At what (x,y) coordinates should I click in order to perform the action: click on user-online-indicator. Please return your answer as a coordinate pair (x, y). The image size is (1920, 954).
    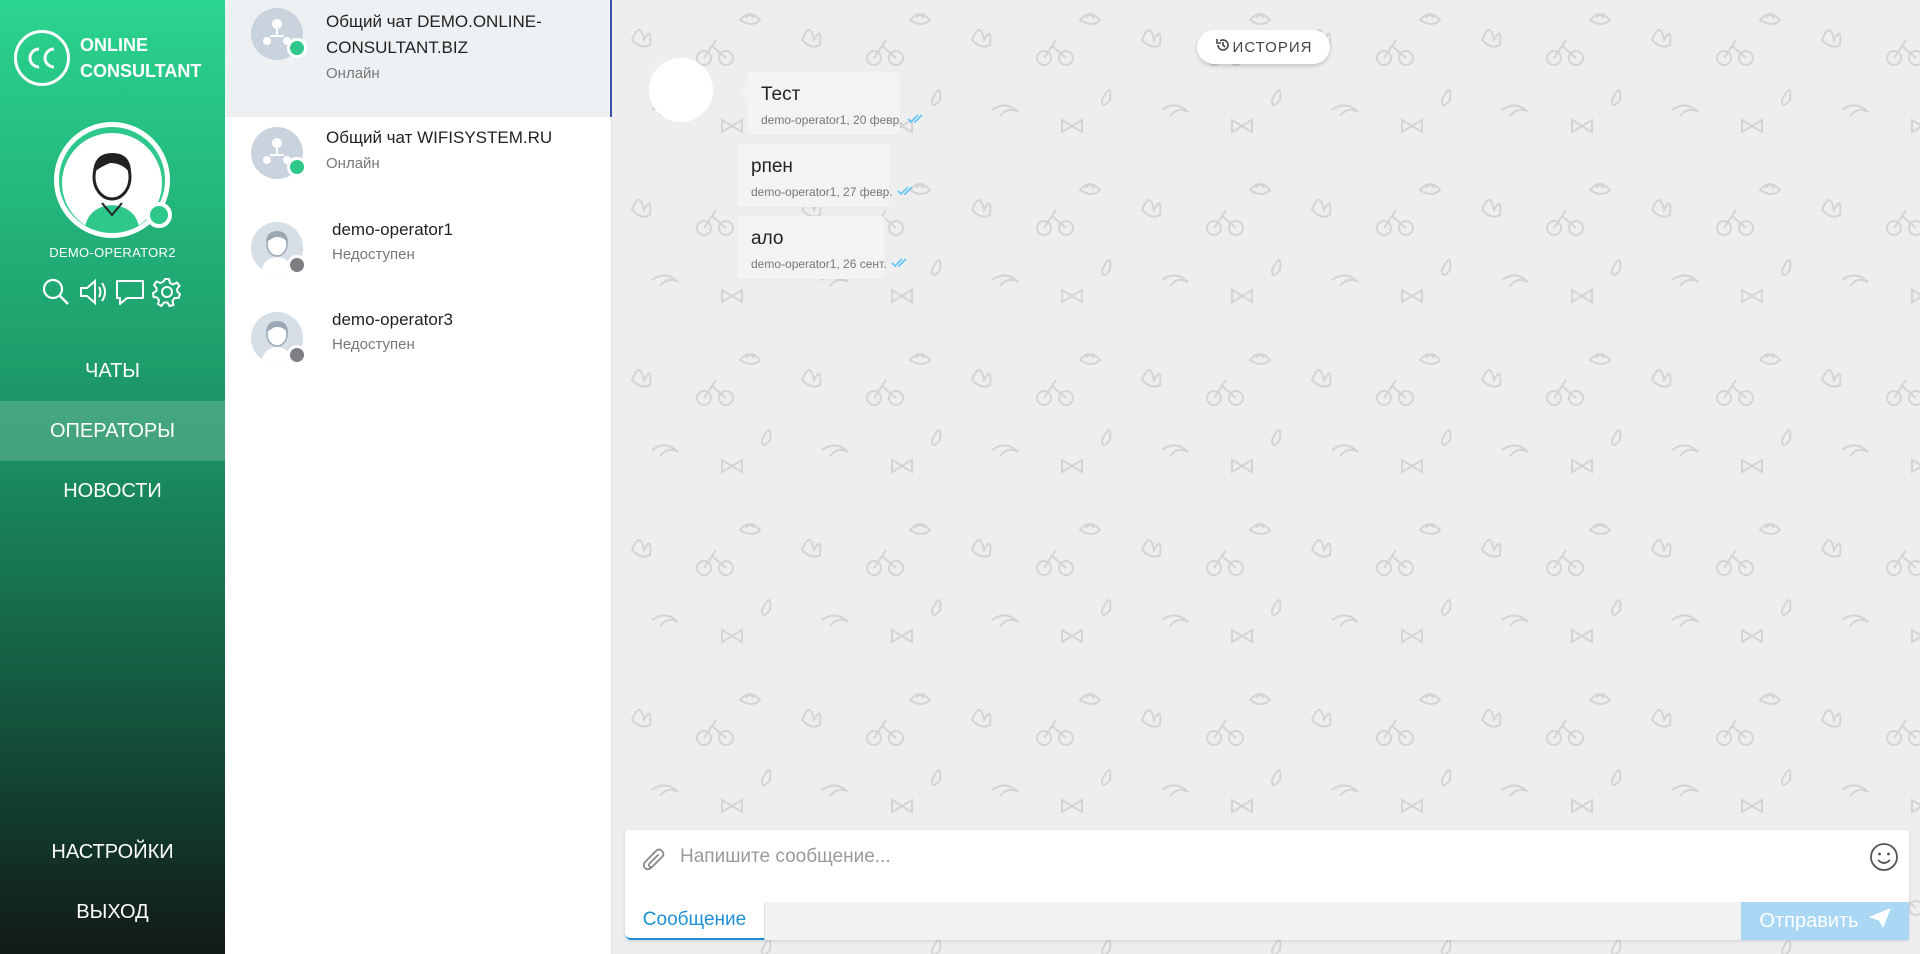
    Looking at the image, I should click on (159, 215).